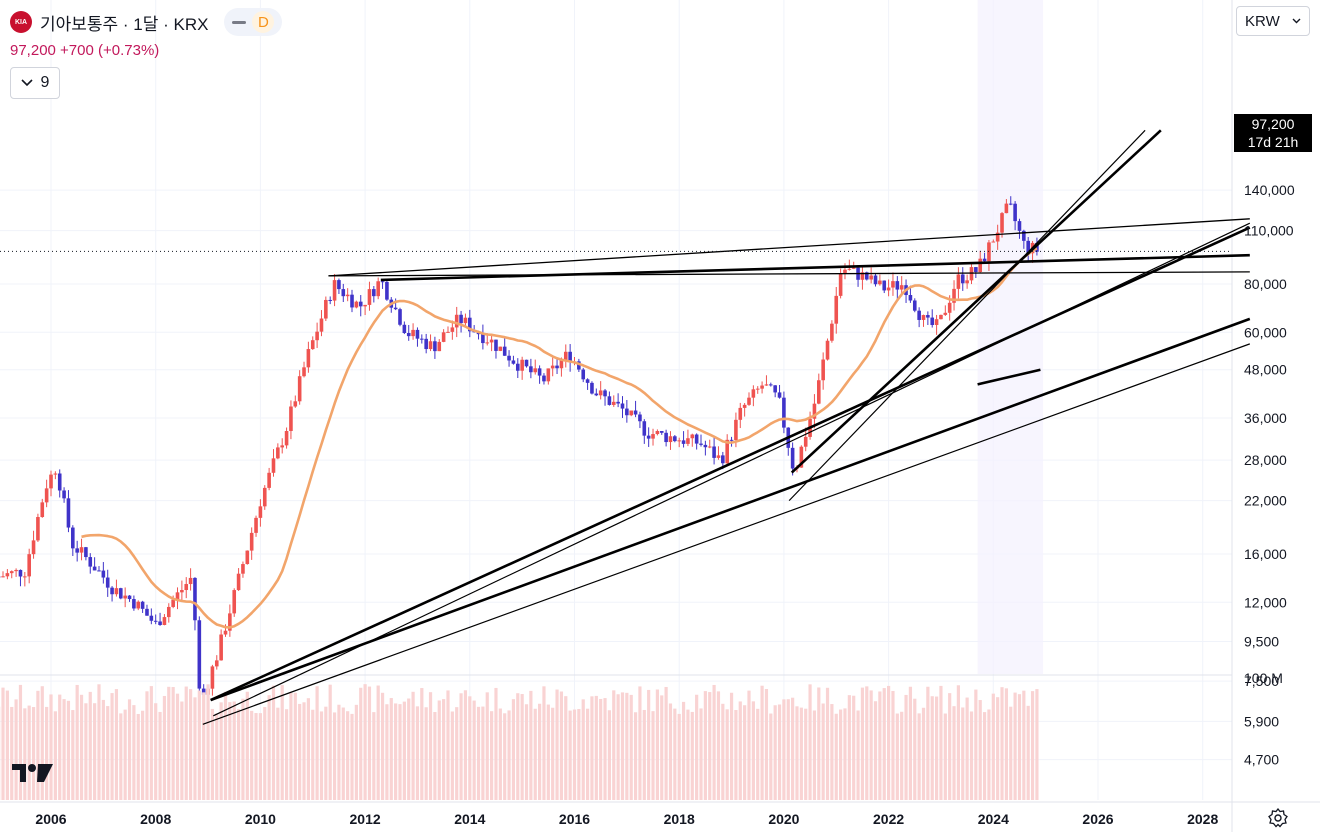 This screenshot has height=832, width=1320. I want to click on market-status-pill: D, so click(253, 22).